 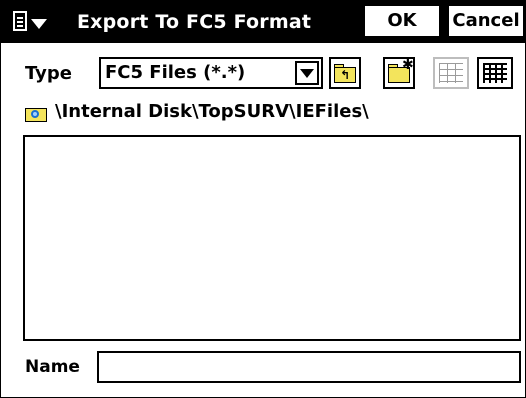 What do you see at coordinates (486, 21) in the screenshot?
I see `cancel-button: Cancel` at bounding box center [486, 21].